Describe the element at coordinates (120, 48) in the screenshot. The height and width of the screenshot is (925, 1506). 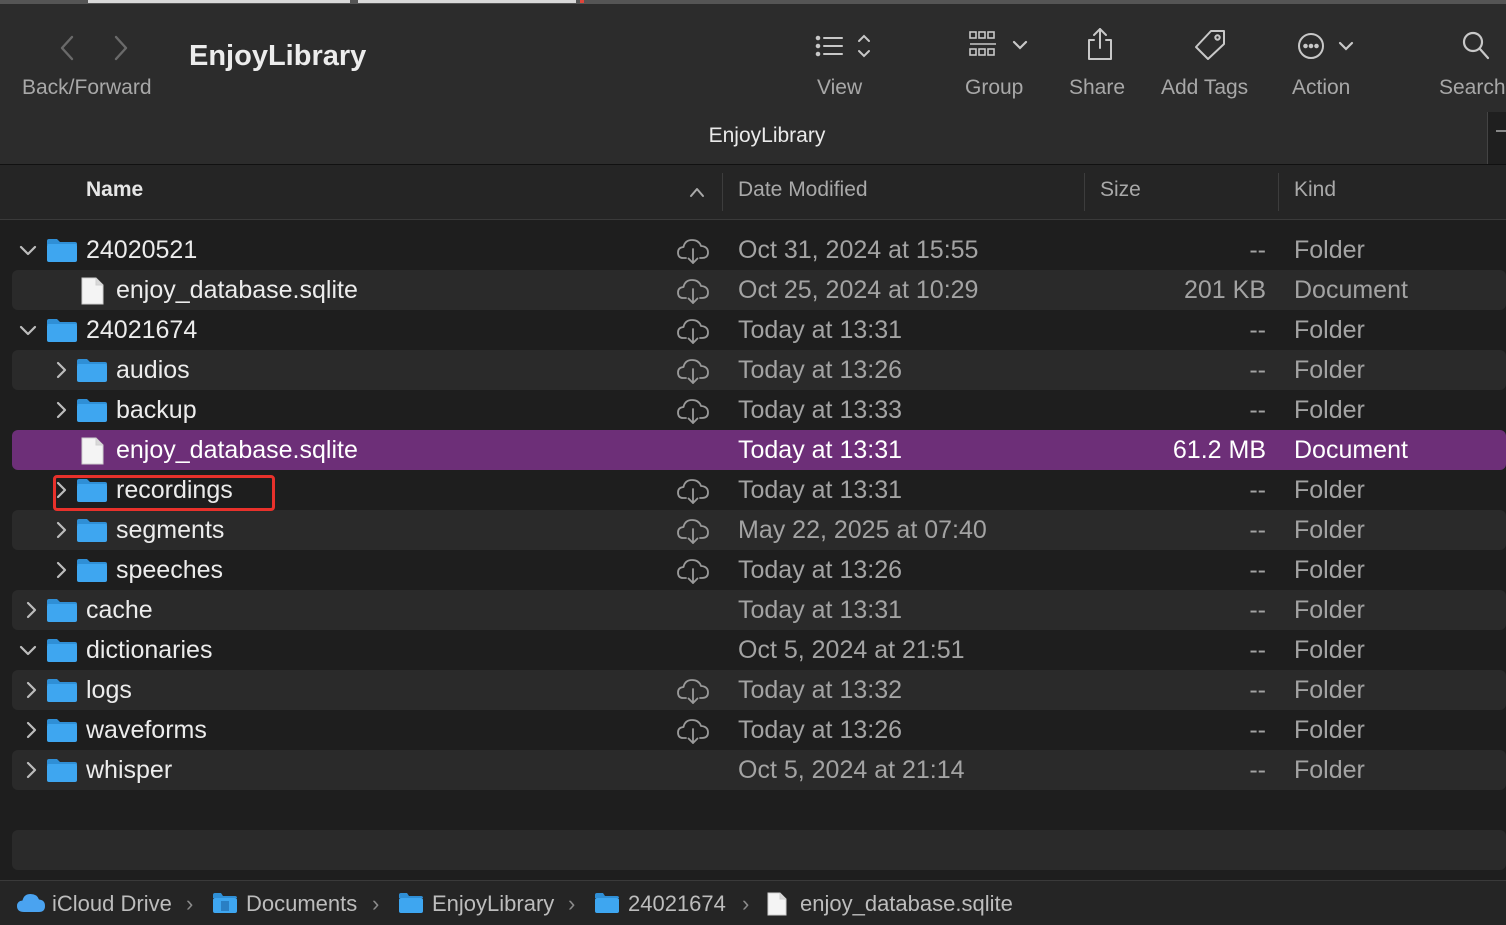
I see `forward-arrow-icon` at that location.